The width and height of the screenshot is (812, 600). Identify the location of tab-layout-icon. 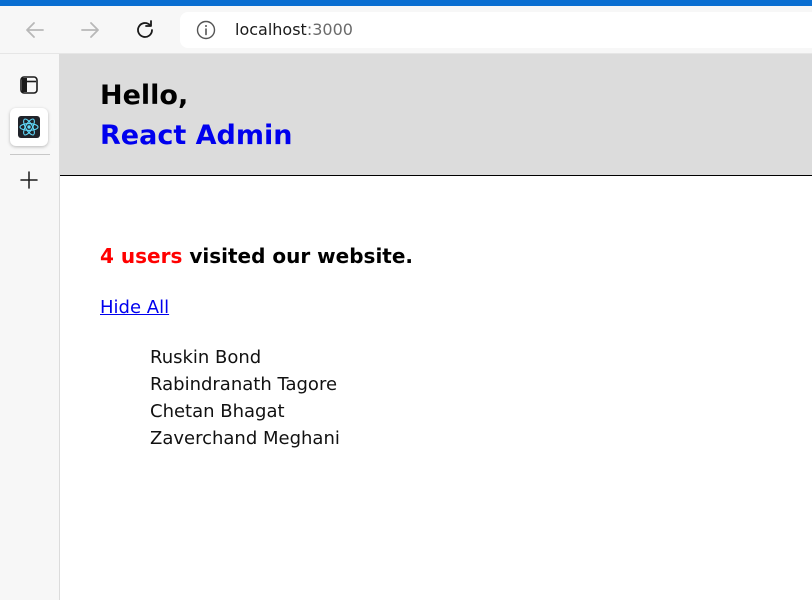
(29, 85).